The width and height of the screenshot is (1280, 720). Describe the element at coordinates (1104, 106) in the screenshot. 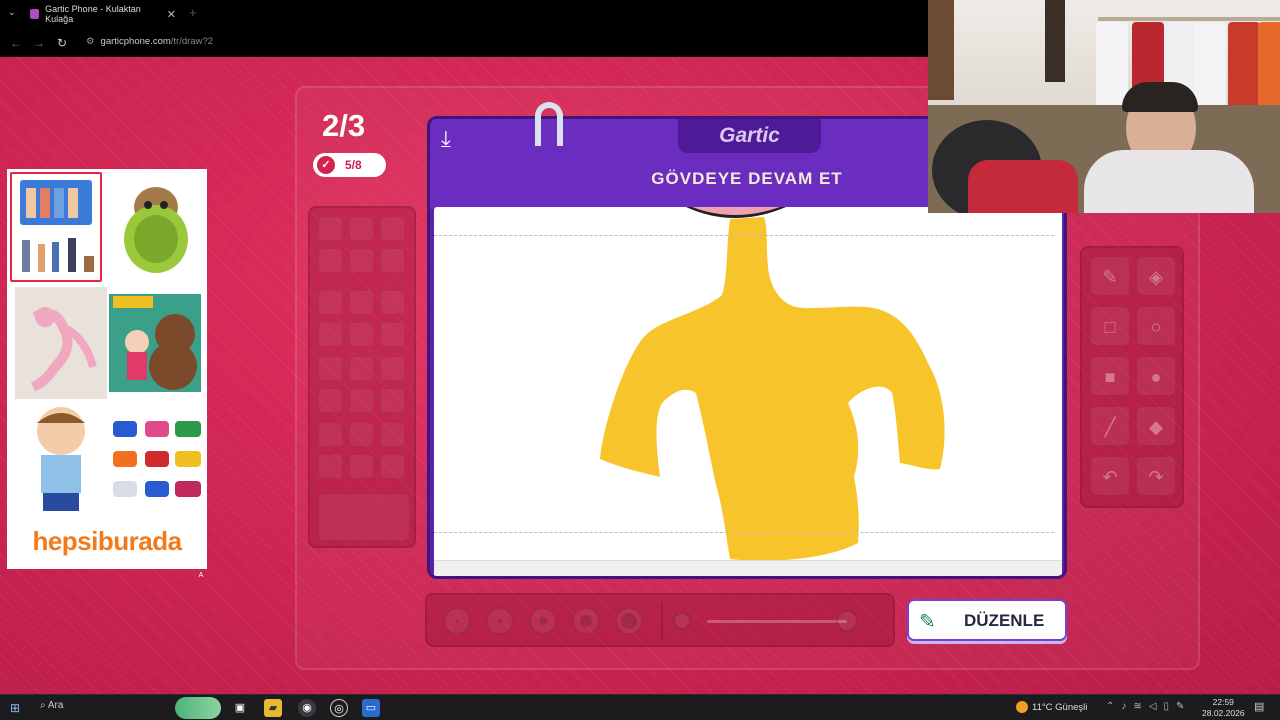

I see `webcam-overlay` at that location.